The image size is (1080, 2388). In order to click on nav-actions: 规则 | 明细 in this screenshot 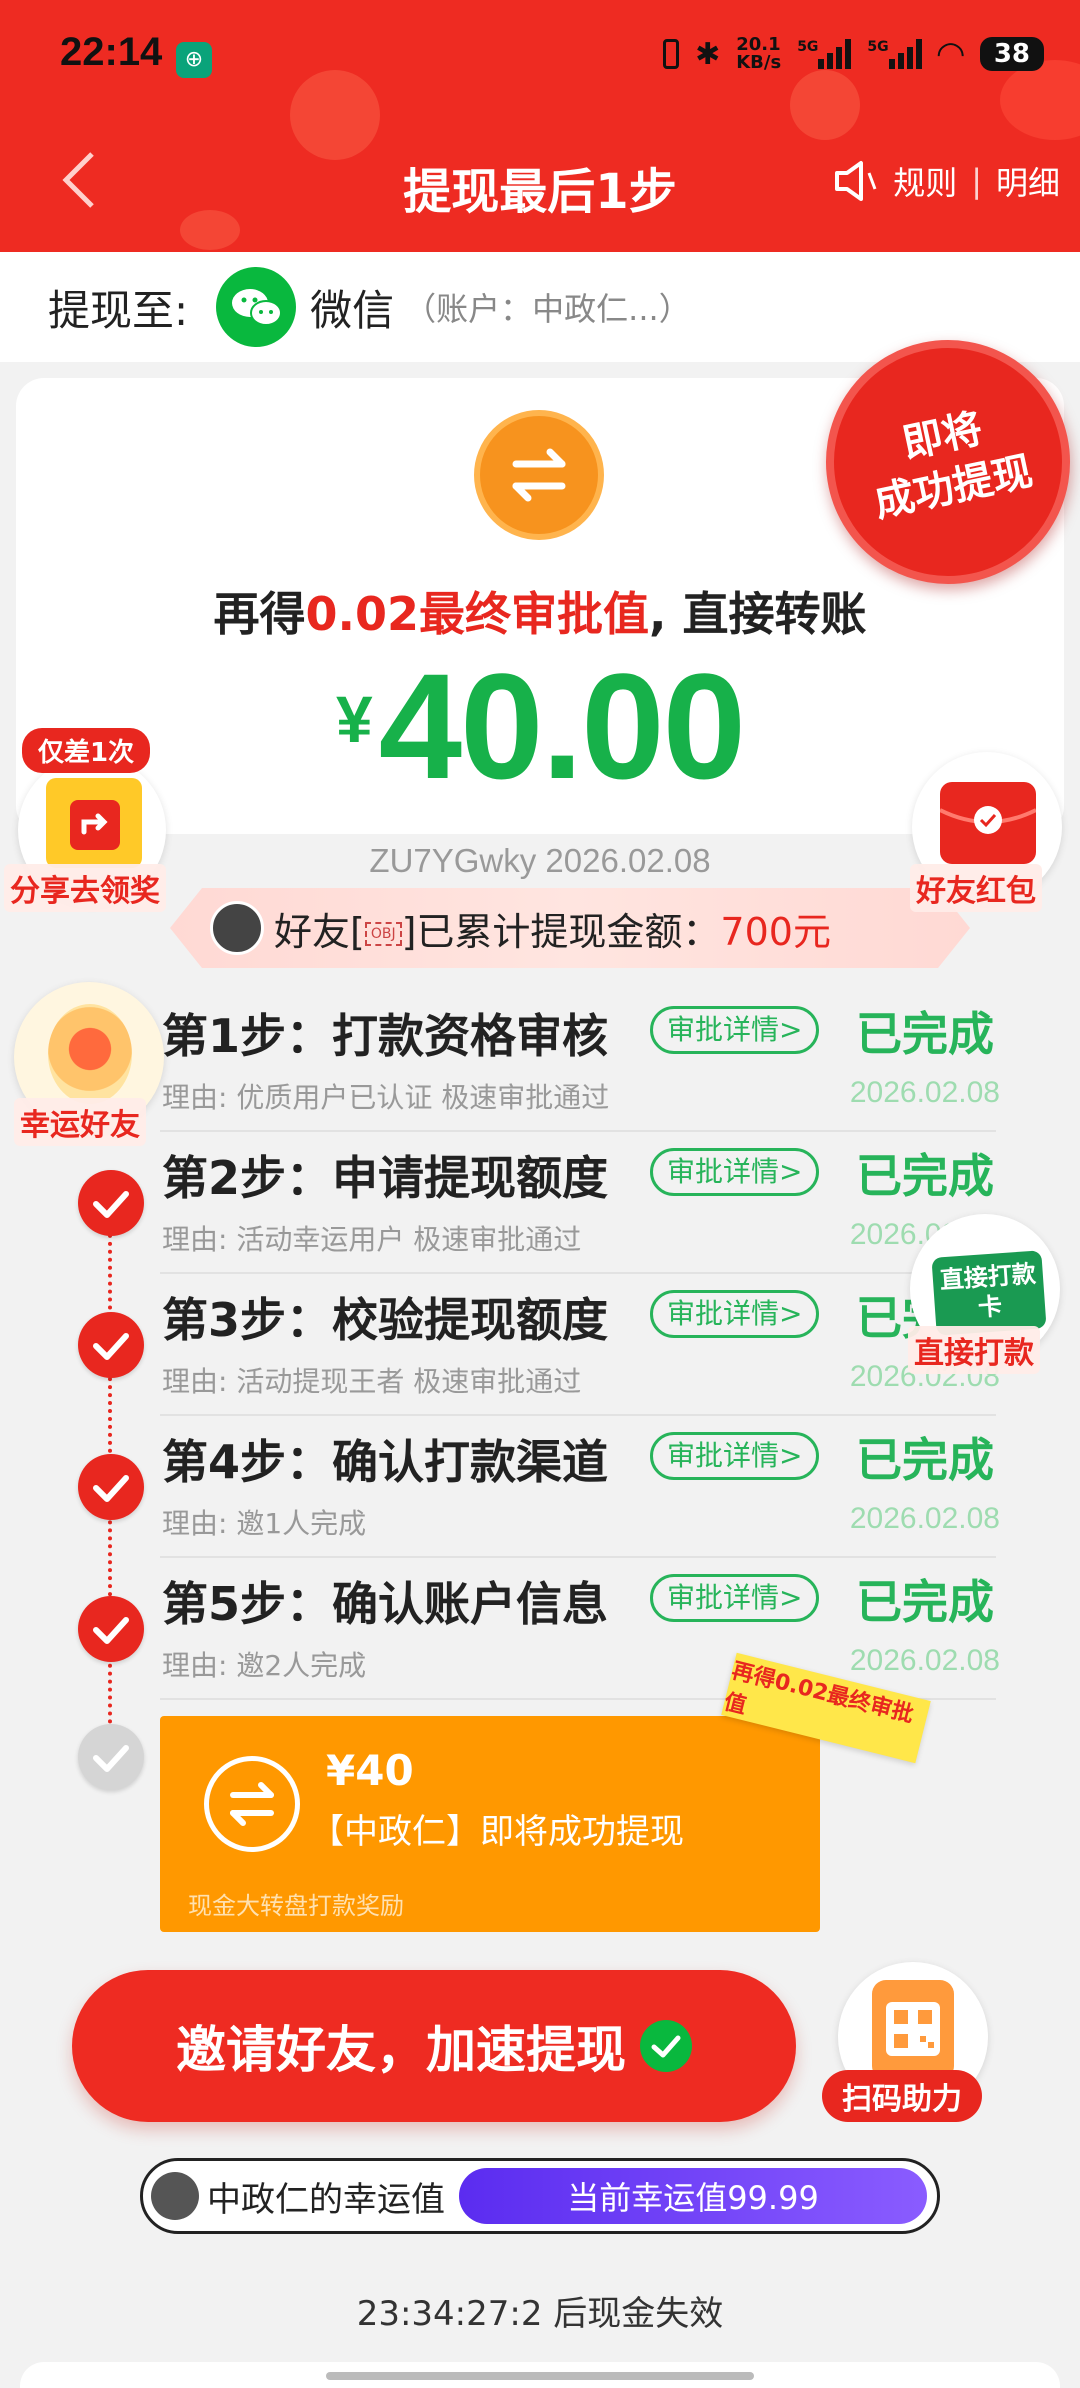, I will do `click(946, 181)`.